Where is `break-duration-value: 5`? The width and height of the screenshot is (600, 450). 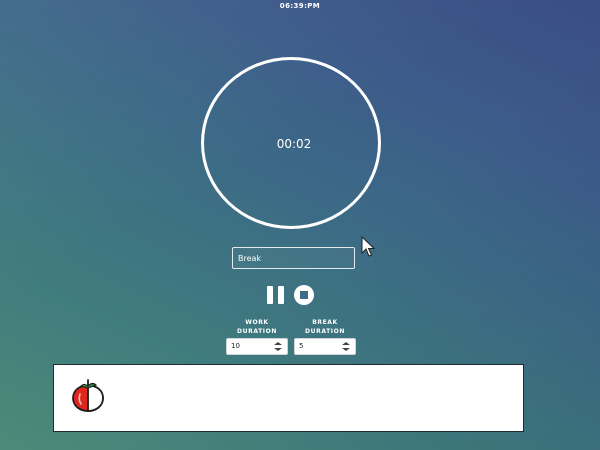
break-duration-value: 5 is located at coordinates (301, 346).